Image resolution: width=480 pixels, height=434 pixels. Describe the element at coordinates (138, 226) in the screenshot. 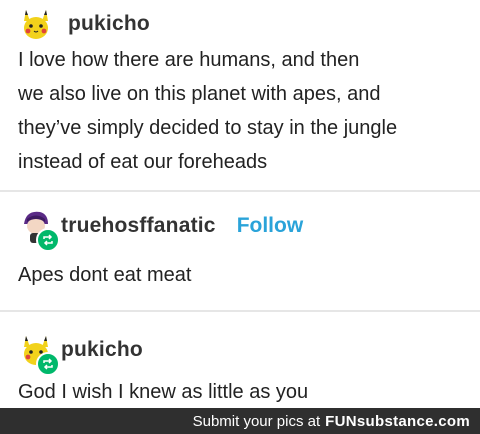

I see `post-username: truehosffanatic` at that location.